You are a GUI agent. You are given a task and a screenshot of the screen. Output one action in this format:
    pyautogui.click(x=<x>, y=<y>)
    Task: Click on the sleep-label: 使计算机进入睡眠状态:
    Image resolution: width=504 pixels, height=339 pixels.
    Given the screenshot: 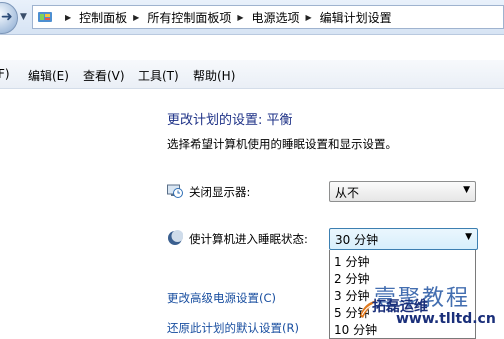 What is the action you would take?
    pyautogui.click(x=248, y=239)
    